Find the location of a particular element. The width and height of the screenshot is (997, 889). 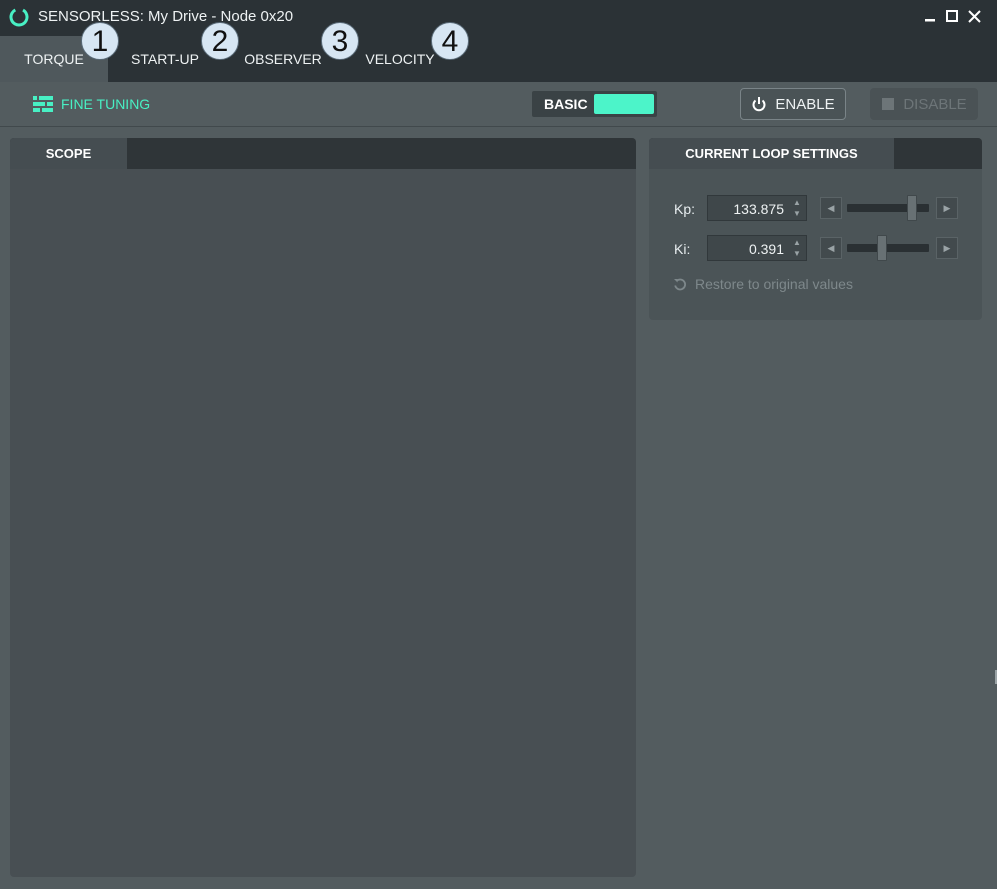

disable-button: DISABLE is located at coordinates (924, 104).